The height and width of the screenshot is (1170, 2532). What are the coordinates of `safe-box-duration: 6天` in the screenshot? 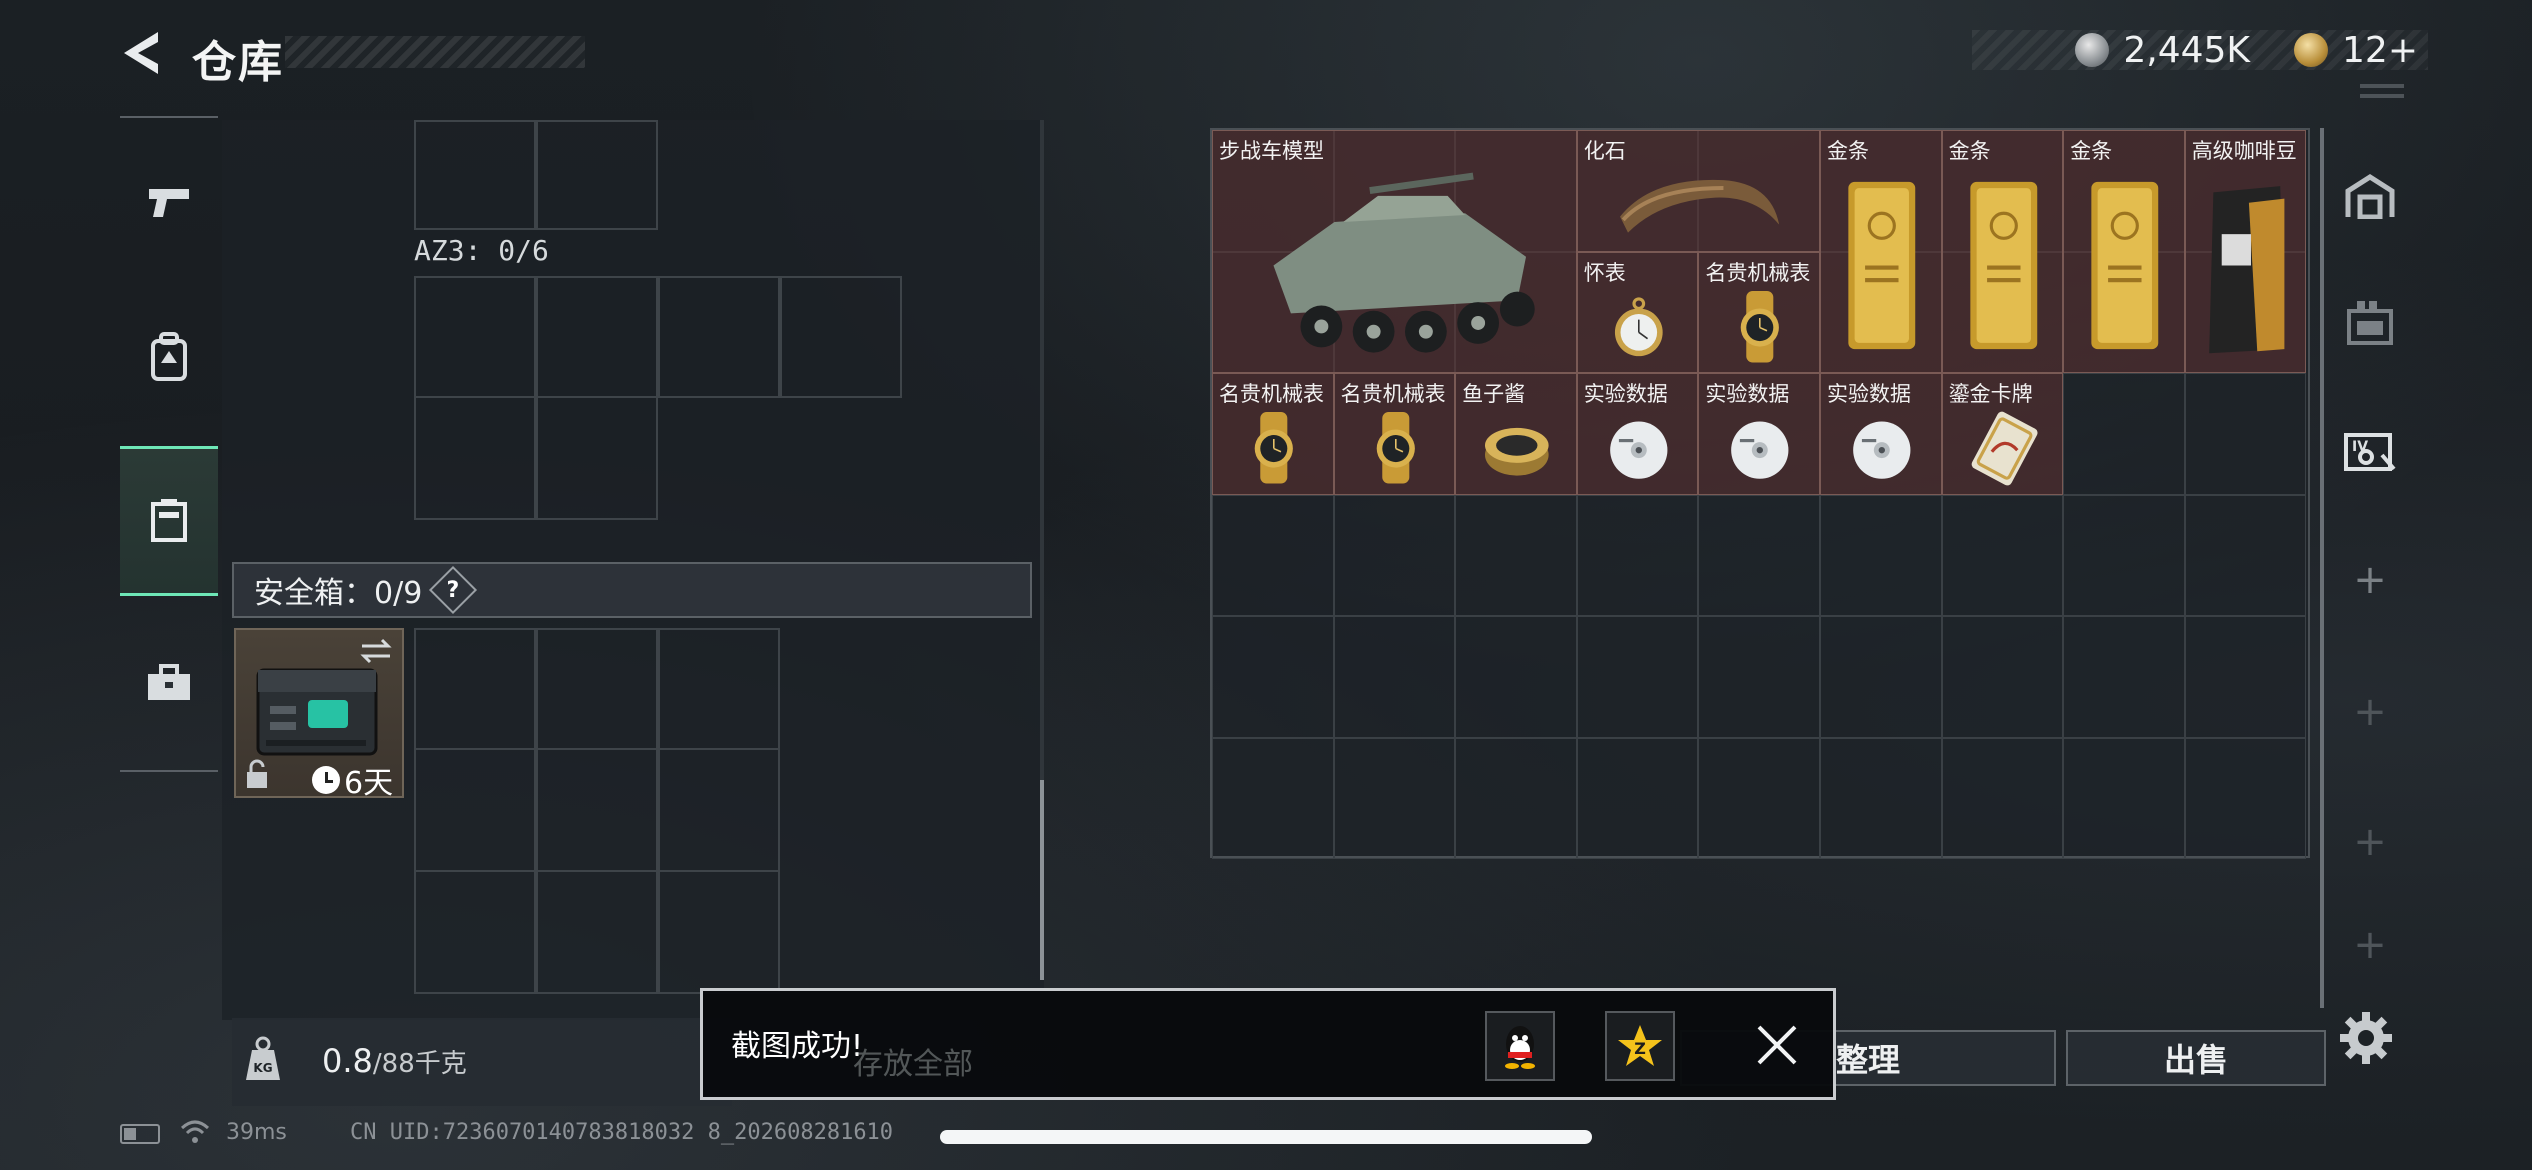 It's located at (352, 780).